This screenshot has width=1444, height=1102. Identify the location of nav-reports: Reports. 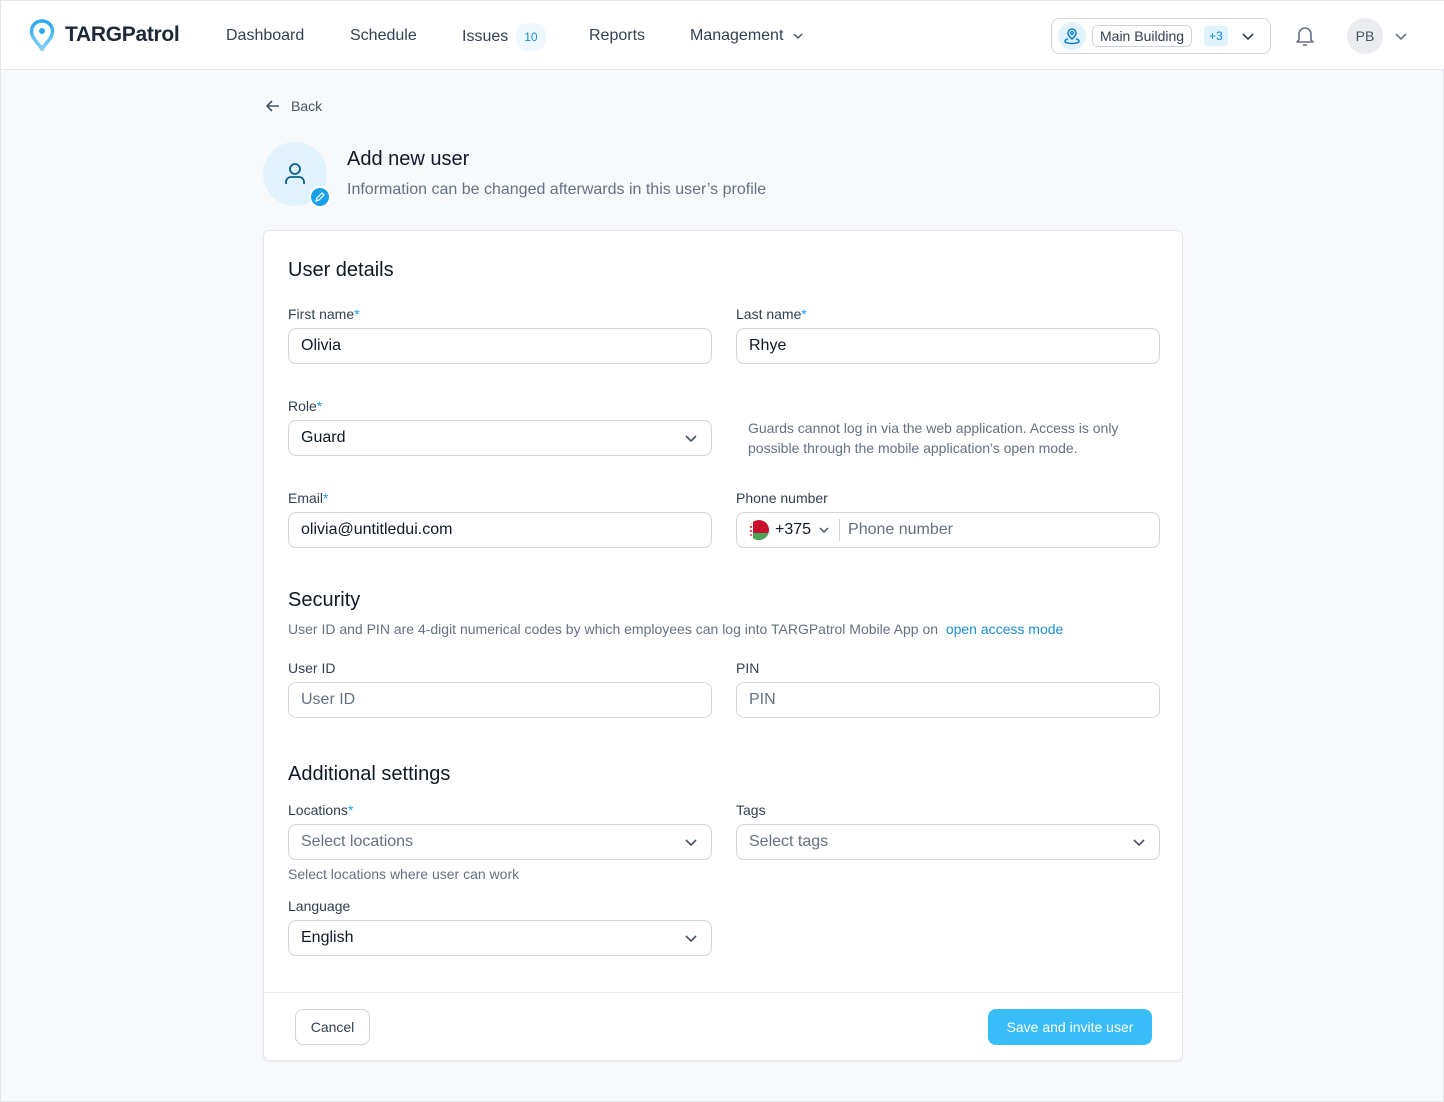
(617, 36).